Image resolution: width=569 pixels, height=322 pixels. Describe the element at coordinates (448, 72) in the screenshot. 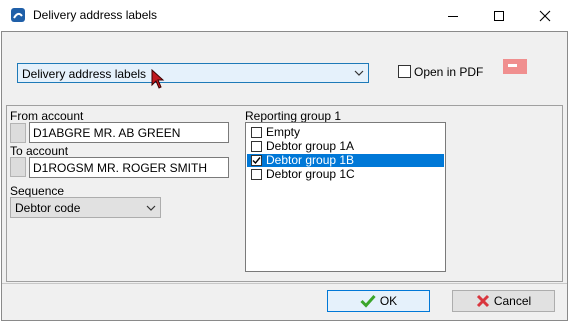

I see `open-in-pdf-label: Open in PDF` at that location.